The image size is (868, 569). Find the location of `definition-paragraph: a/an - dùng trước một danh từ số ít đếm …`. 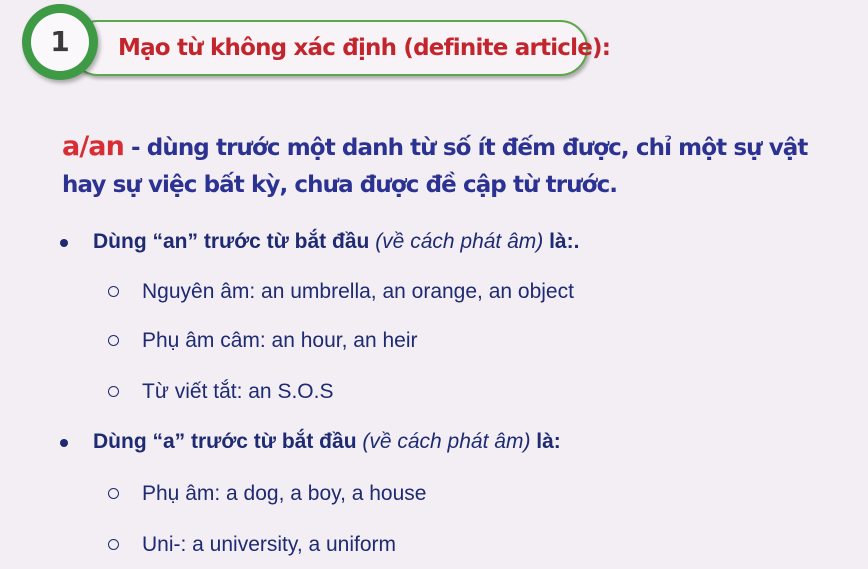

definition-paragraph: a/an - dùng trước một danh từ số ít đếm … is located at coordinates (457, 166).